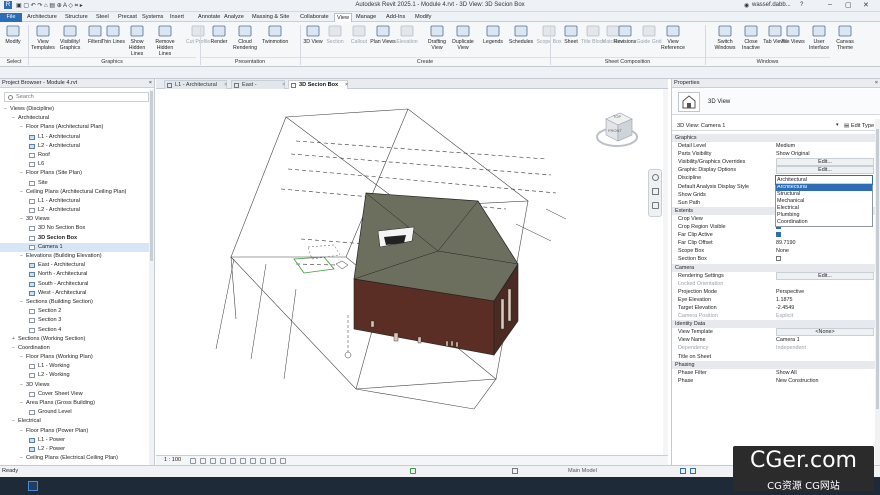 This screenshot has width=880, height=495. Describe the element at coordinates (273, 461) in the screenshot. I see `temporary-hide-icon` at that location.